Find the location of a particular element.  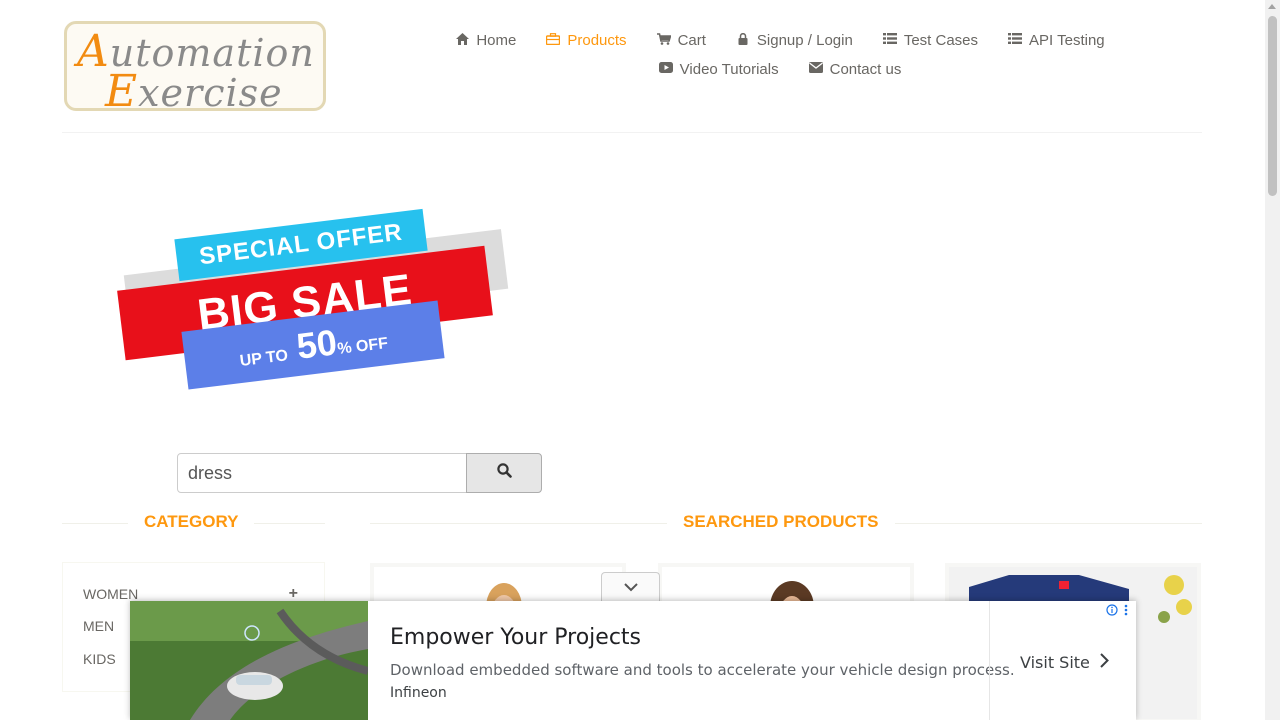

banner-percent-value: 50 is located at coordinates (317, 344).